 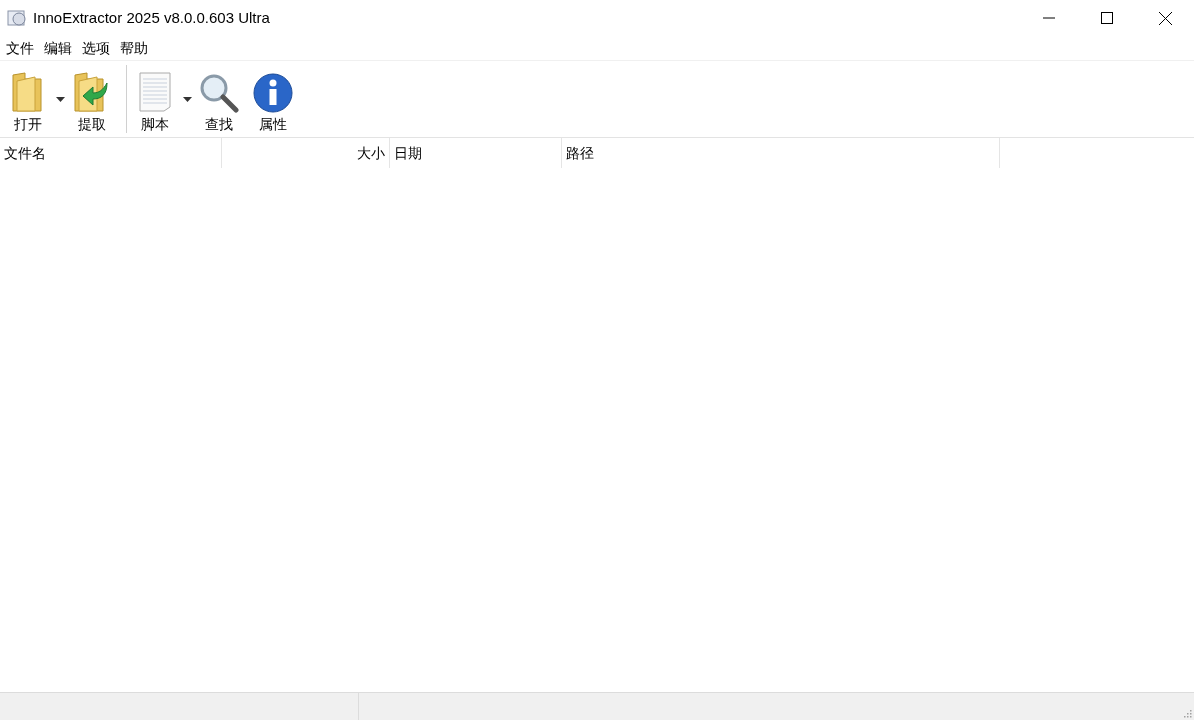 What do you see at coordinates (1107, 18) in the screenshot?
I see `maximize-icon` at bounding box center [1107, 18].